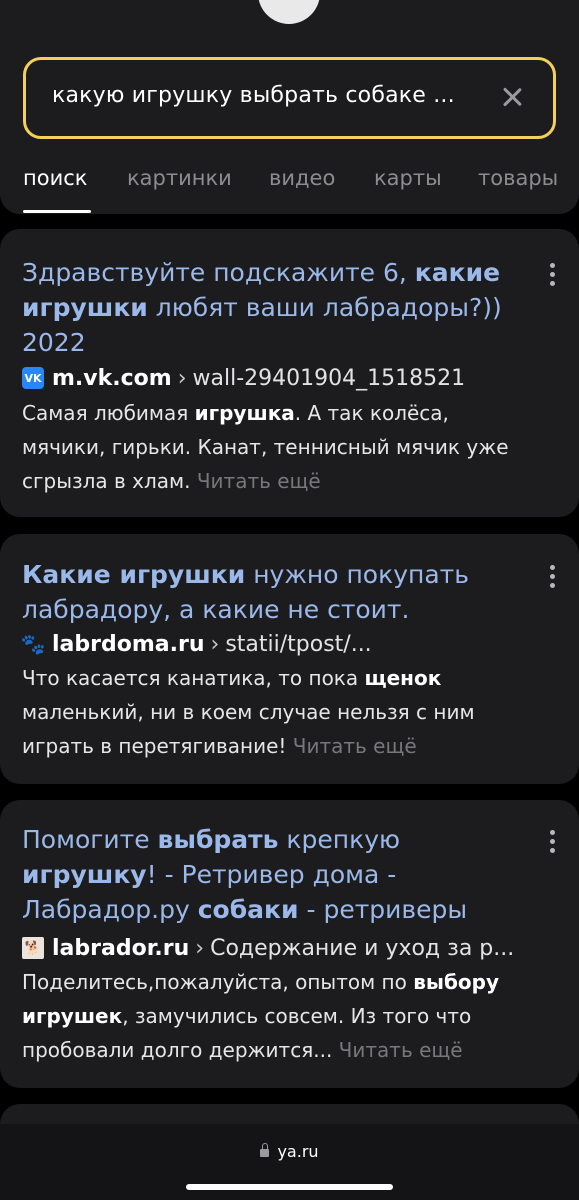  Describe the element at coordinates (171, 481) in the screenshot. I see `text-line: сгрызла в хлам. Читать ещё` at that location.